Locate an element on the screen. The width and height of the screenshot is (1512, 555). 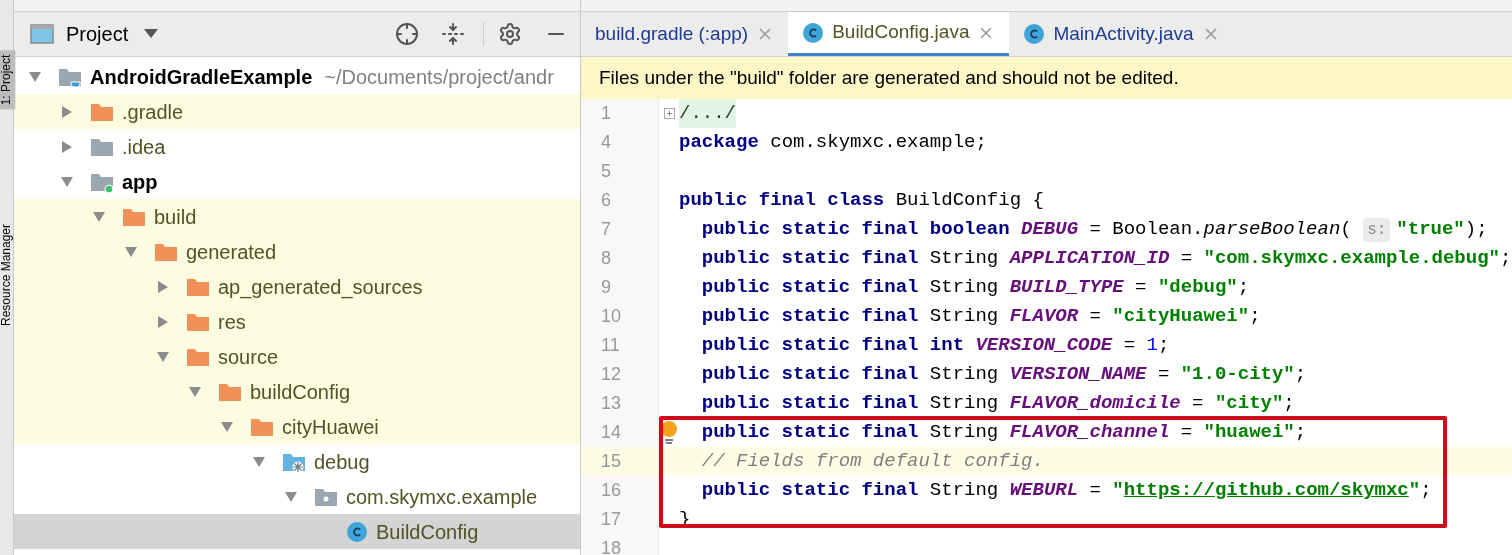
settings-icon is located at coordinates (510, 34).